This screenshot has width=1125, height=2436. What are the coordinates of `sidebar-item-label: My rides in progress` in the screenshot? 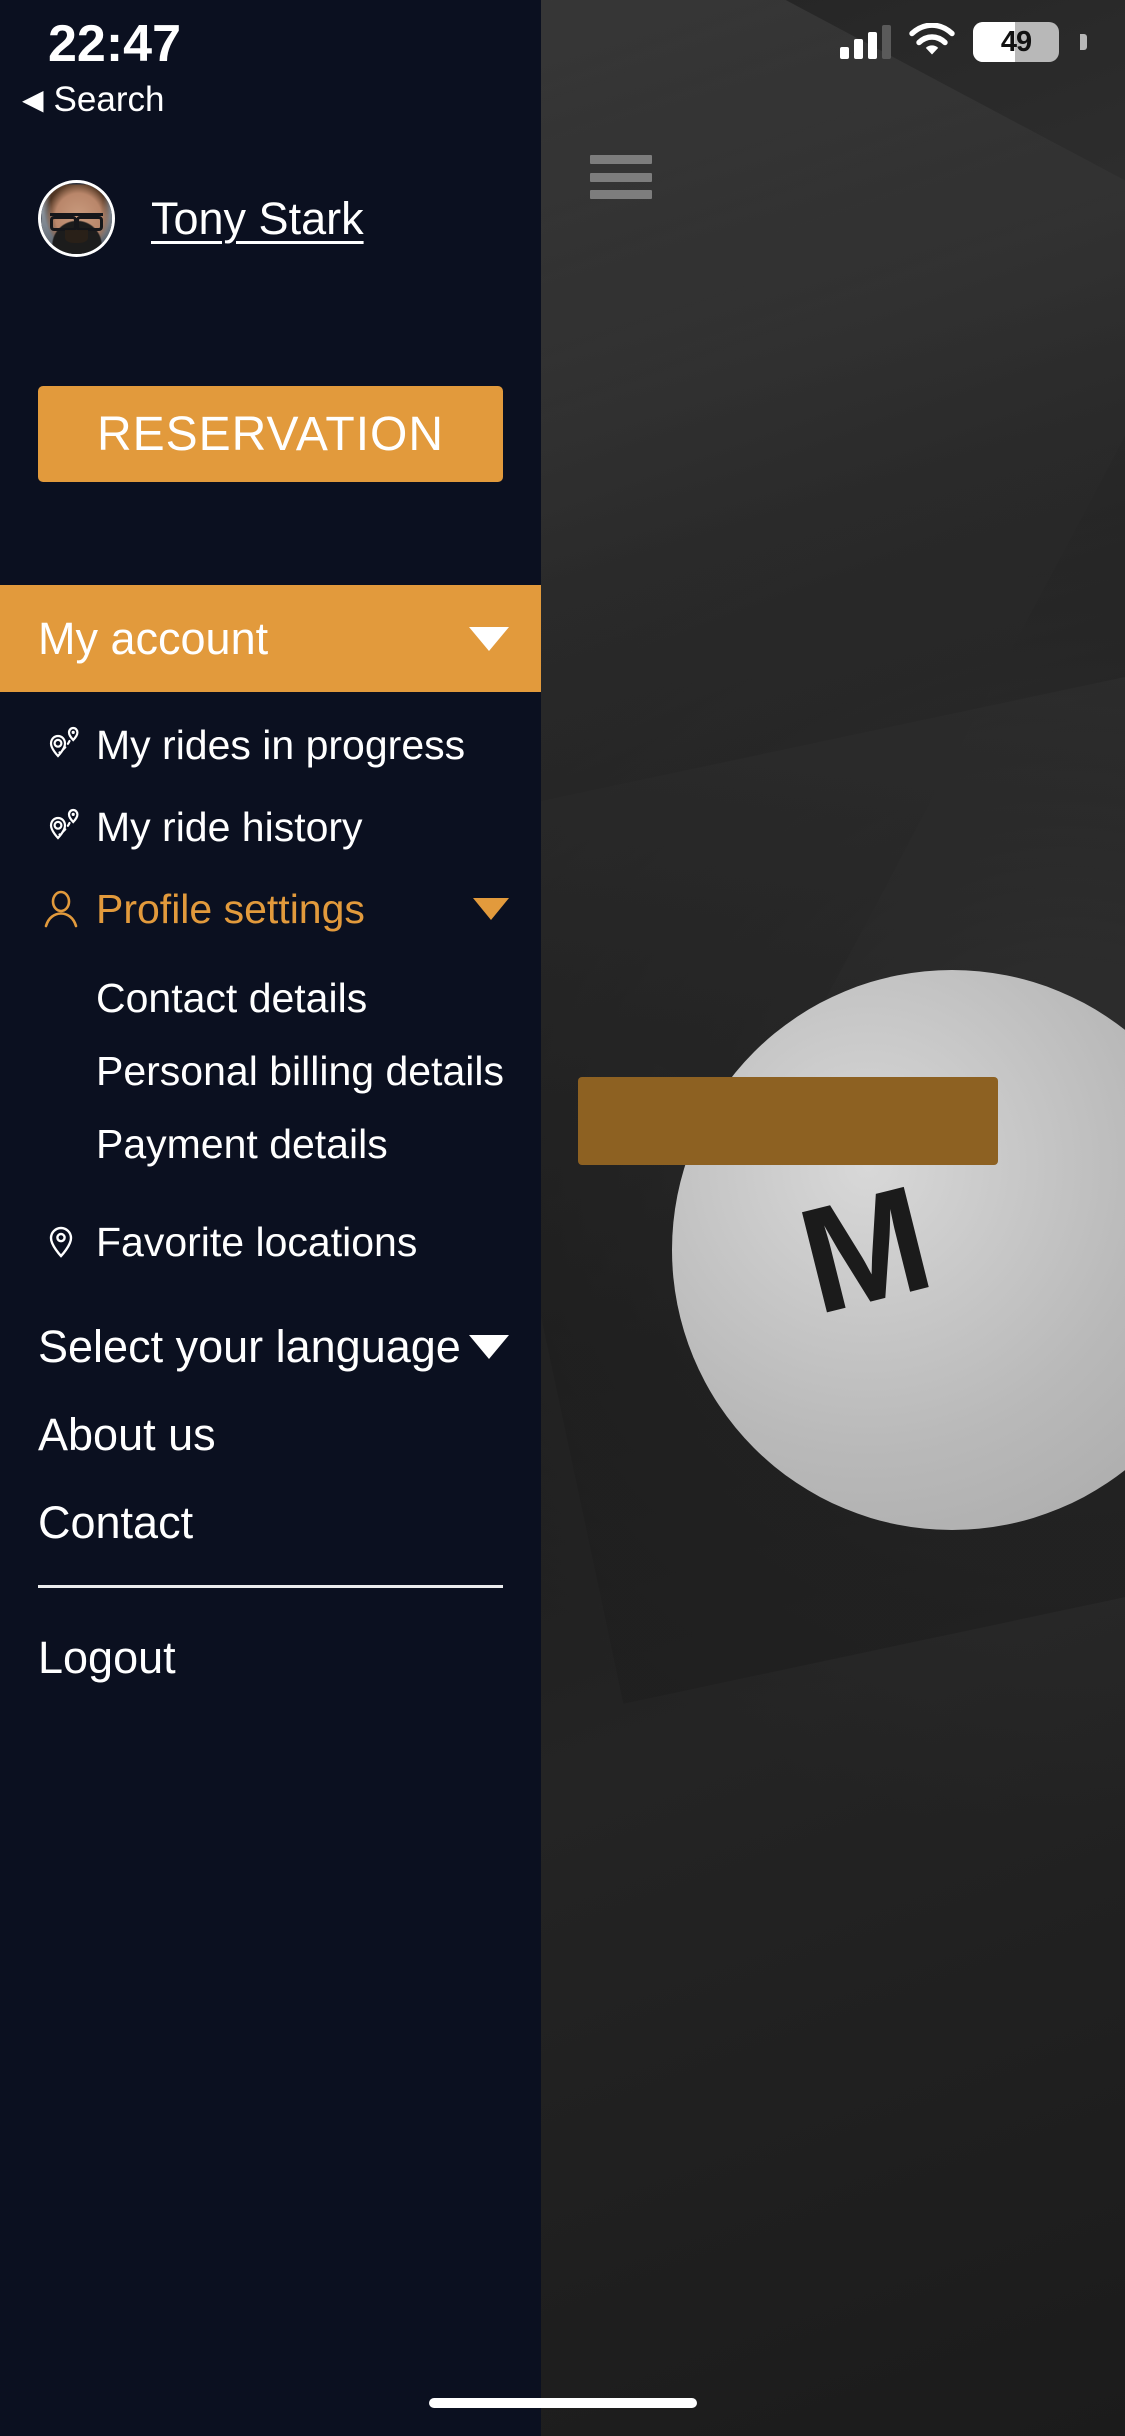 It's located at (281, 744).